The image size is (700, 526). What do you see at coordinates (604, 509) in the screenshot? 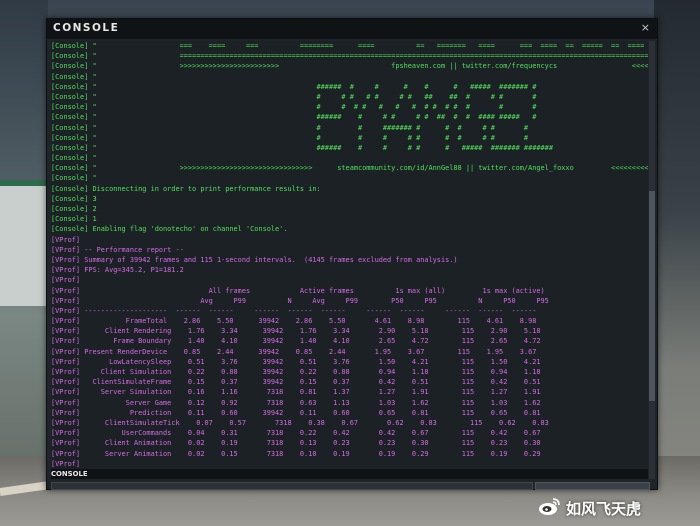
I see `watermark-text: 如风飞天虎` at bounding box center [604, 509].